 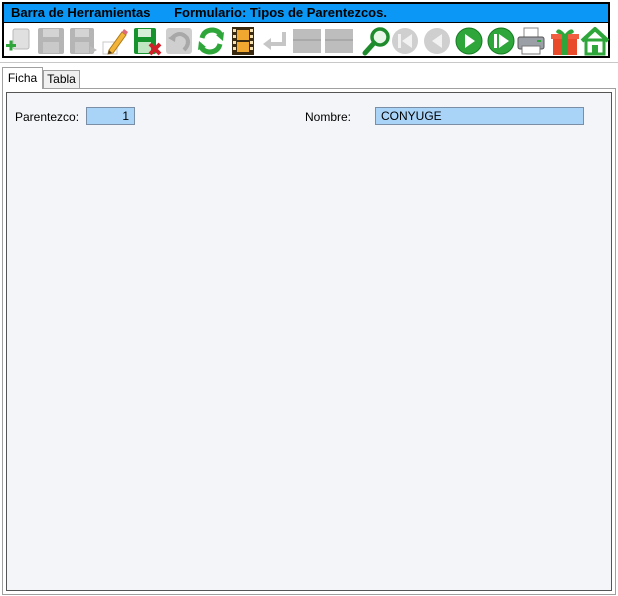 I want to click on tab-ficha: Ficha, so click(x=22, y=78).